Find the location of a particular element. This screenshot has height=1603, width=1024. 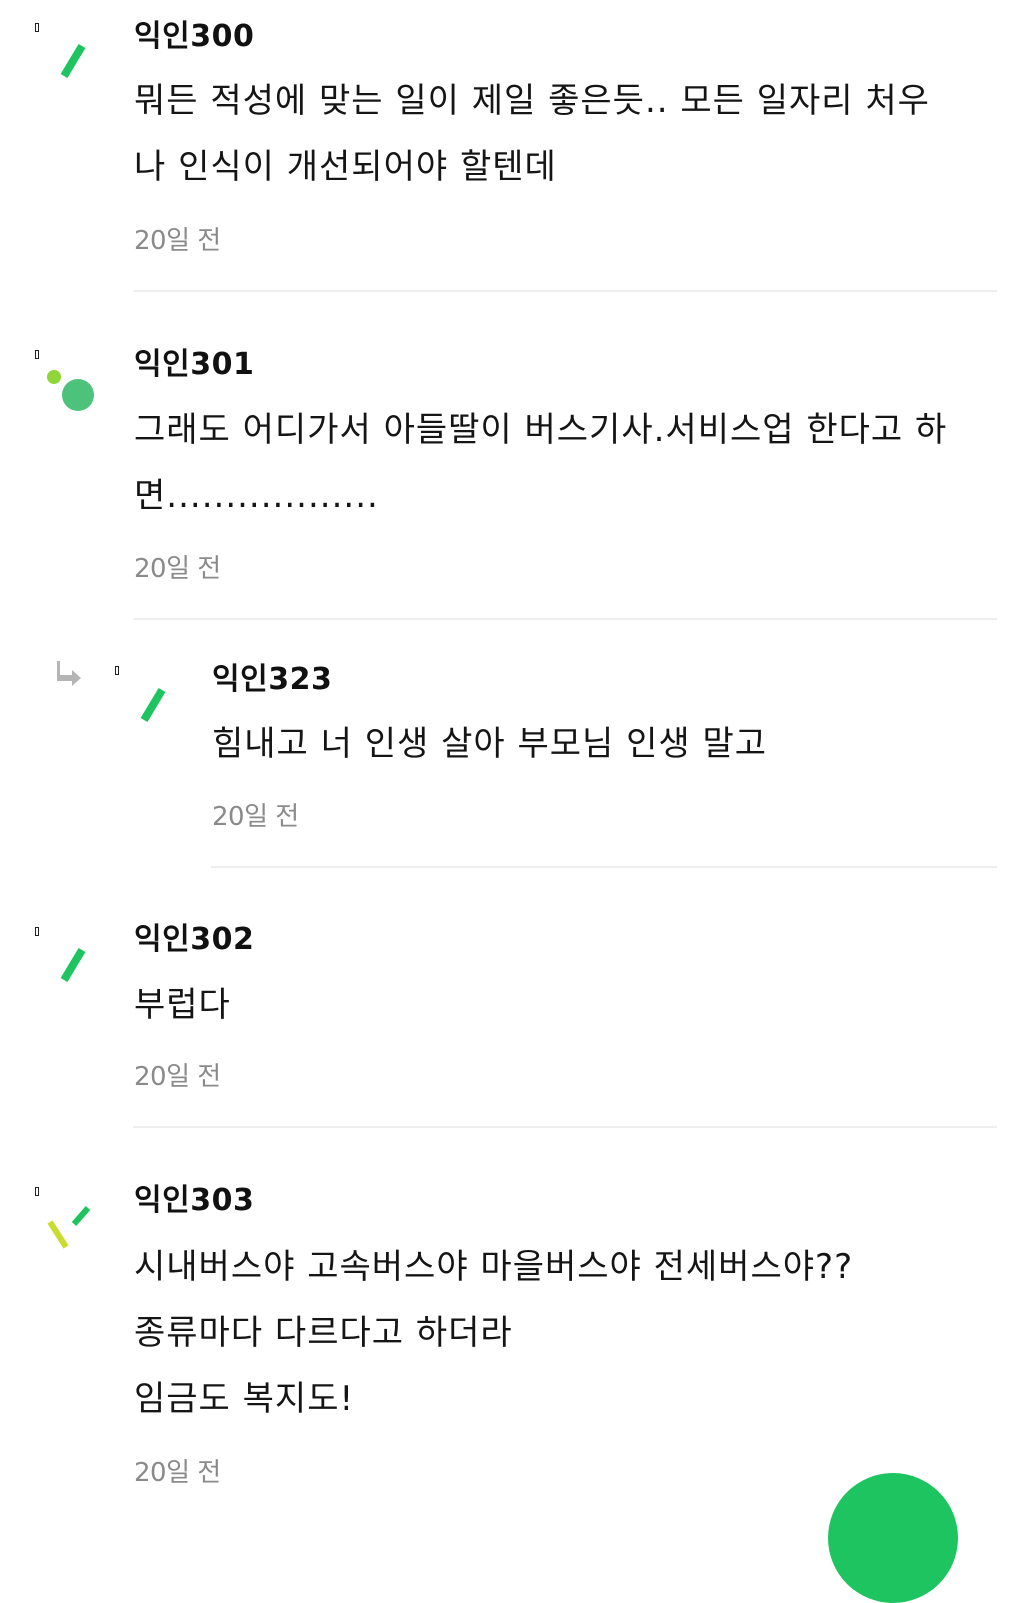

floating-write-button is located at coordinates (893, 1538).